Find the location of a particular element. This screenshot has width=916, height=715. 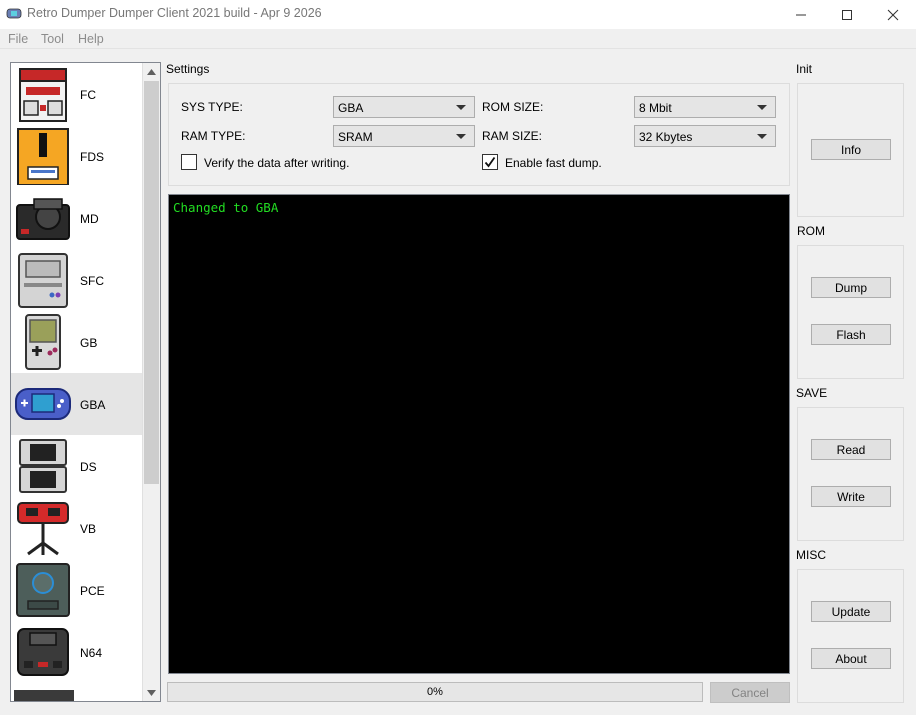

chevron-up-icon is located at coordinates (151, 71).